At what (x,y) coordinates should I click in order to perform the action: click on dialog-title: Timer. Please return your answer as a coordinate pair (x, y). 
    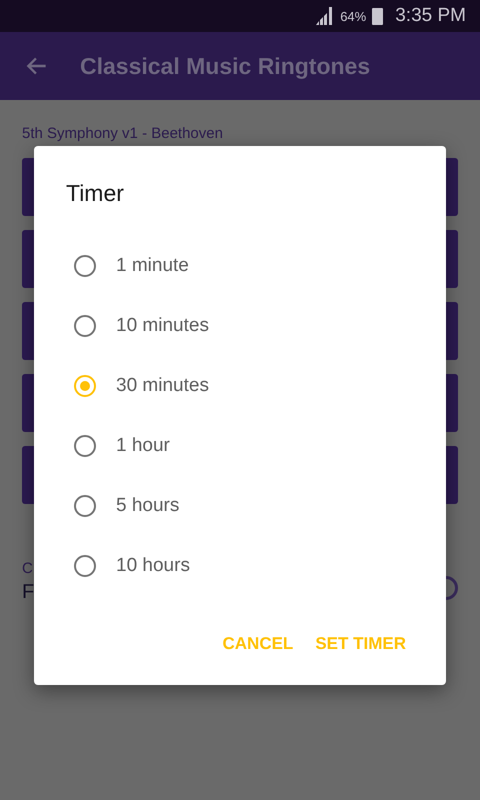
    Looking at the image, I should click on (95, 194).